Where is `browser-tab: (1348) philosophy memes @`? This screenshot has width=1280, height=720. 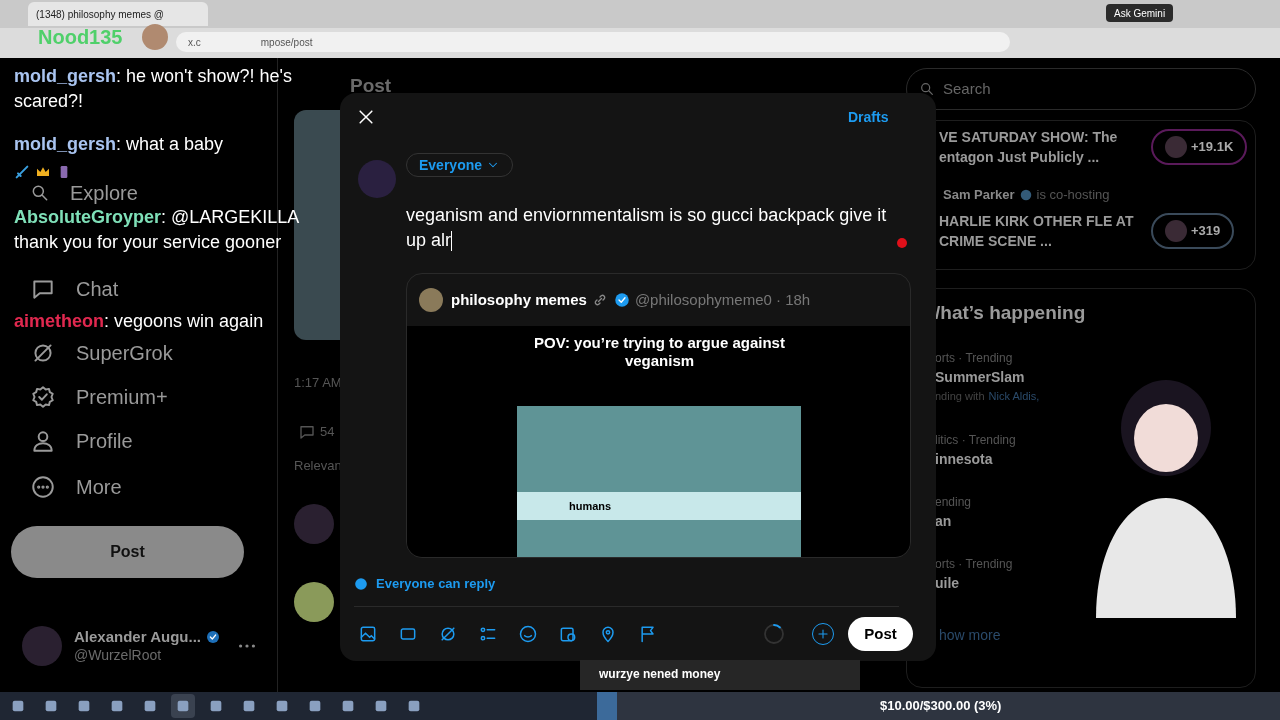 browser-tab: (1348) philosophy memes @ is located at coordinates (118, 14).